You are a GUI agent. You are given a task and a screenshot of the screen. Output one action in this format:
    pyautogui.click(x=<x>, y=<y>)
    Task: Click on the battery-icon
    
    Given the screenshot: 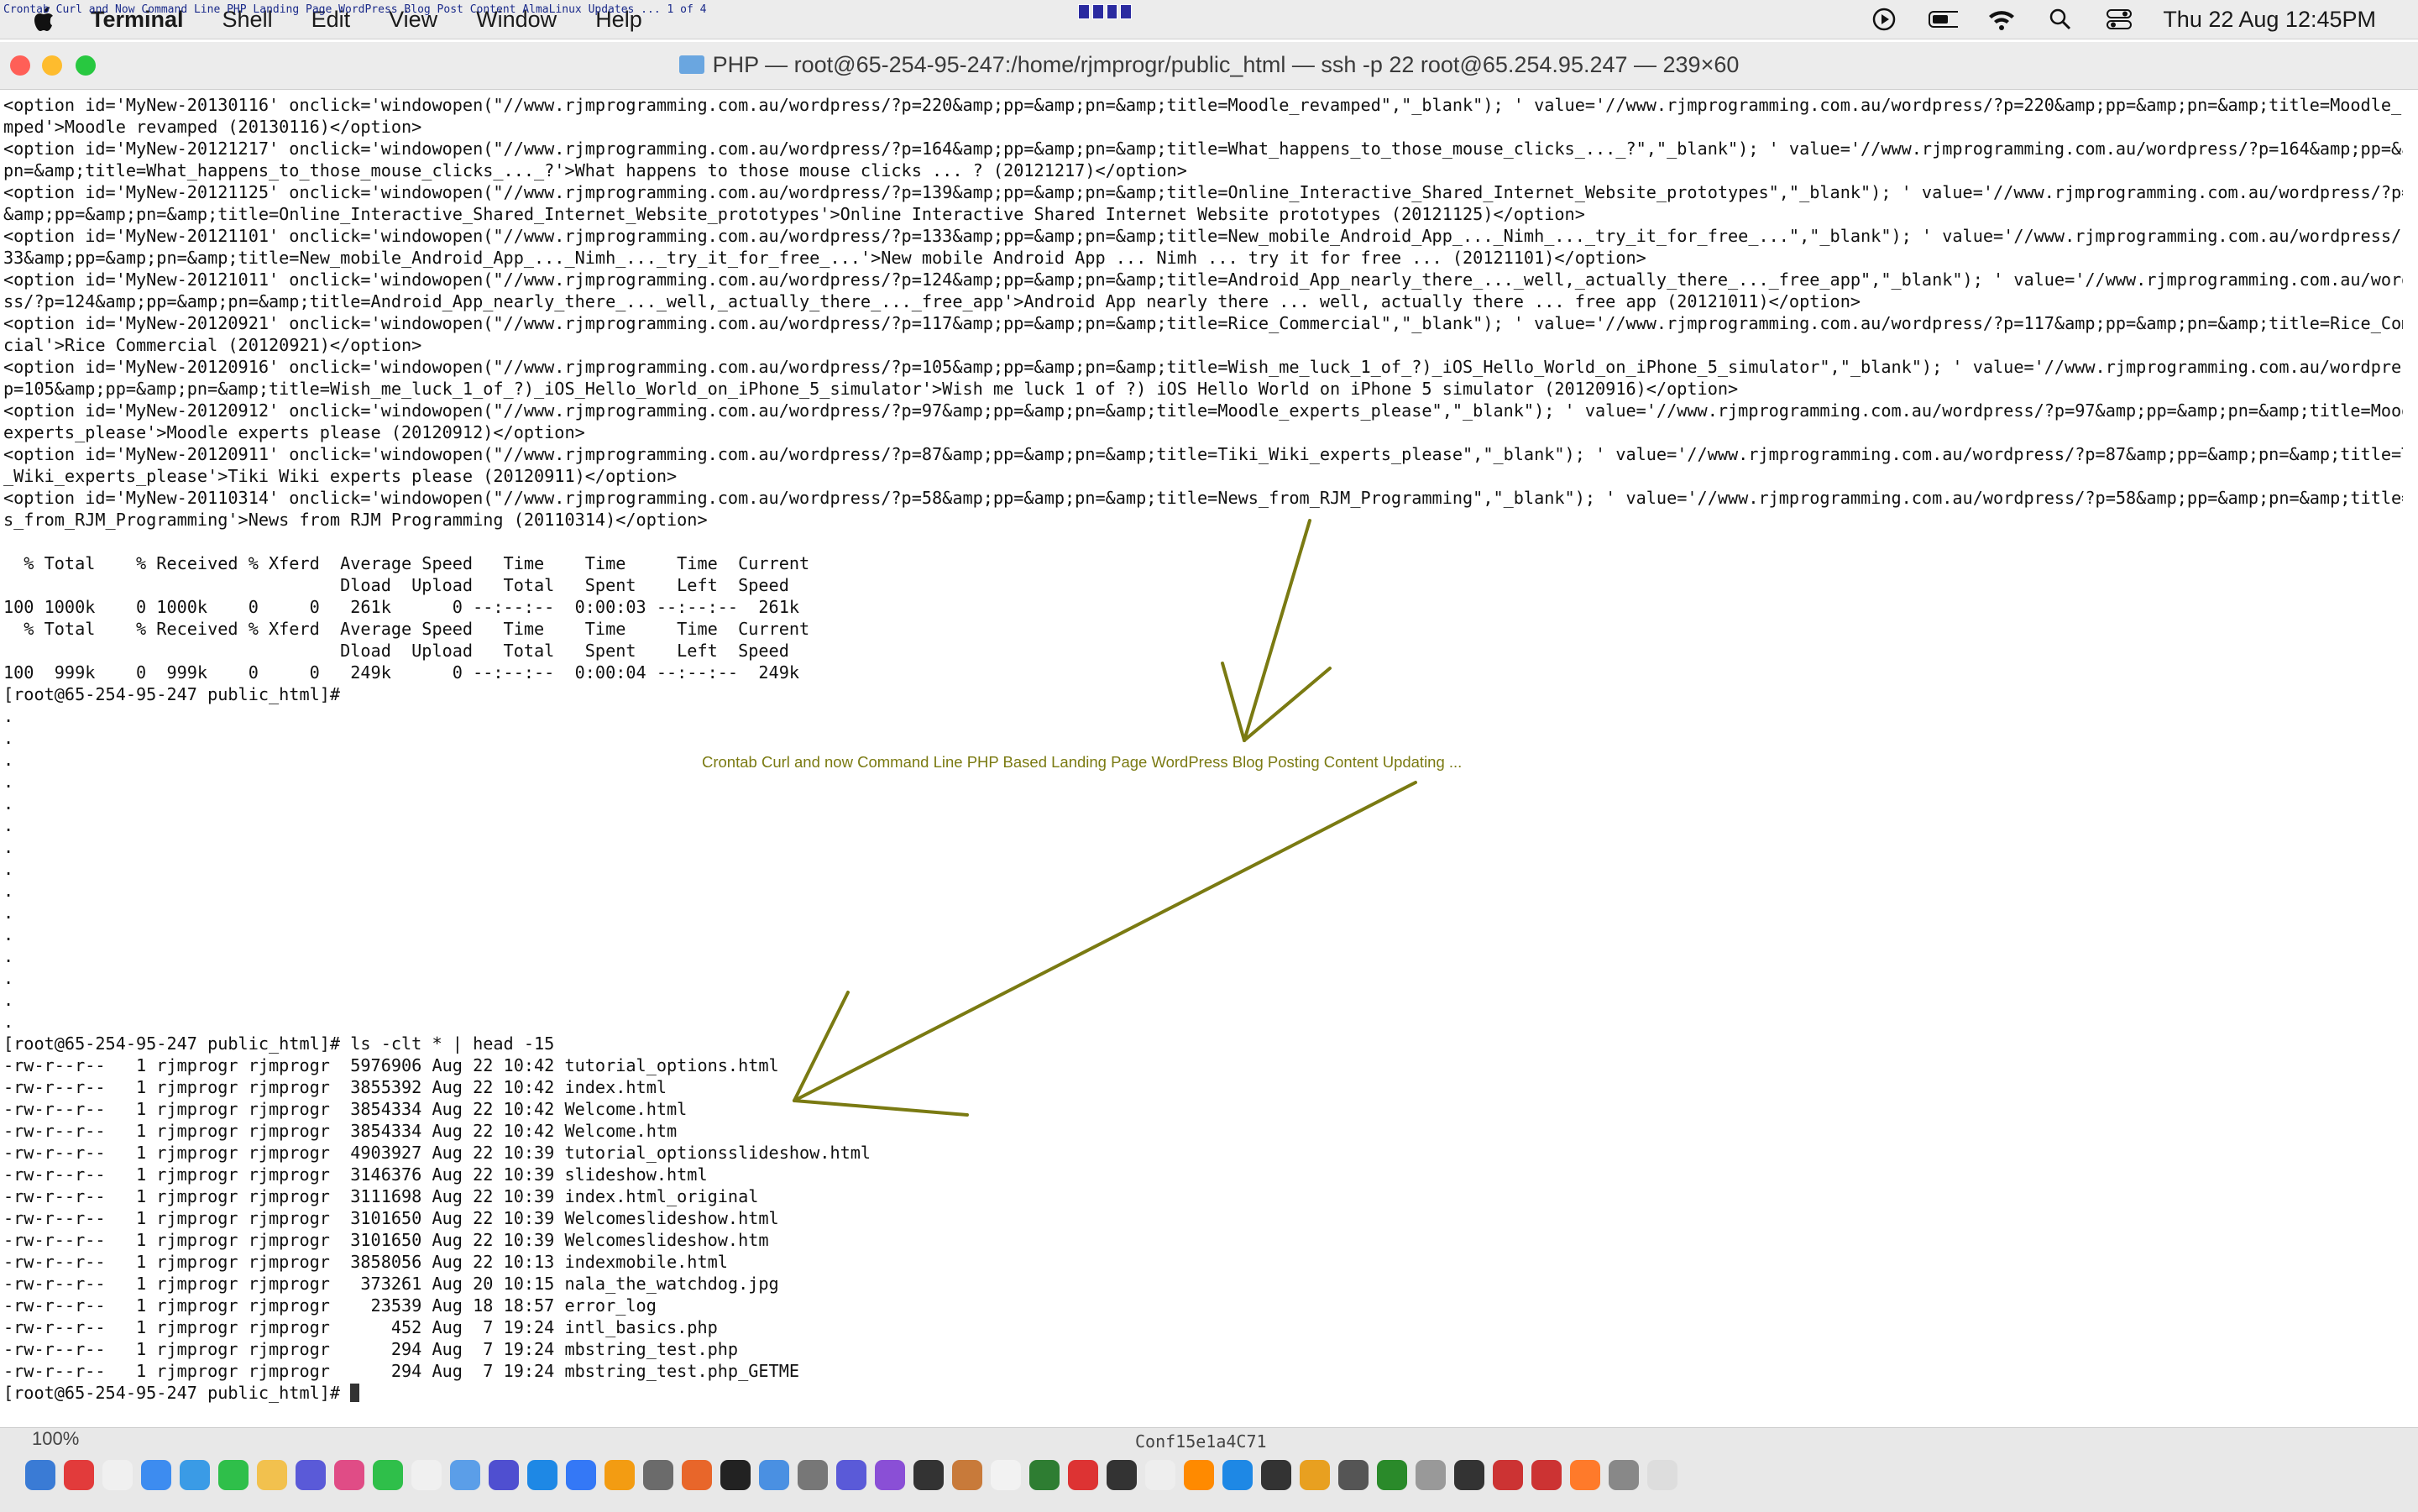 What is the action you would take?
    pyautogui.click(x=1943, y=19)
    